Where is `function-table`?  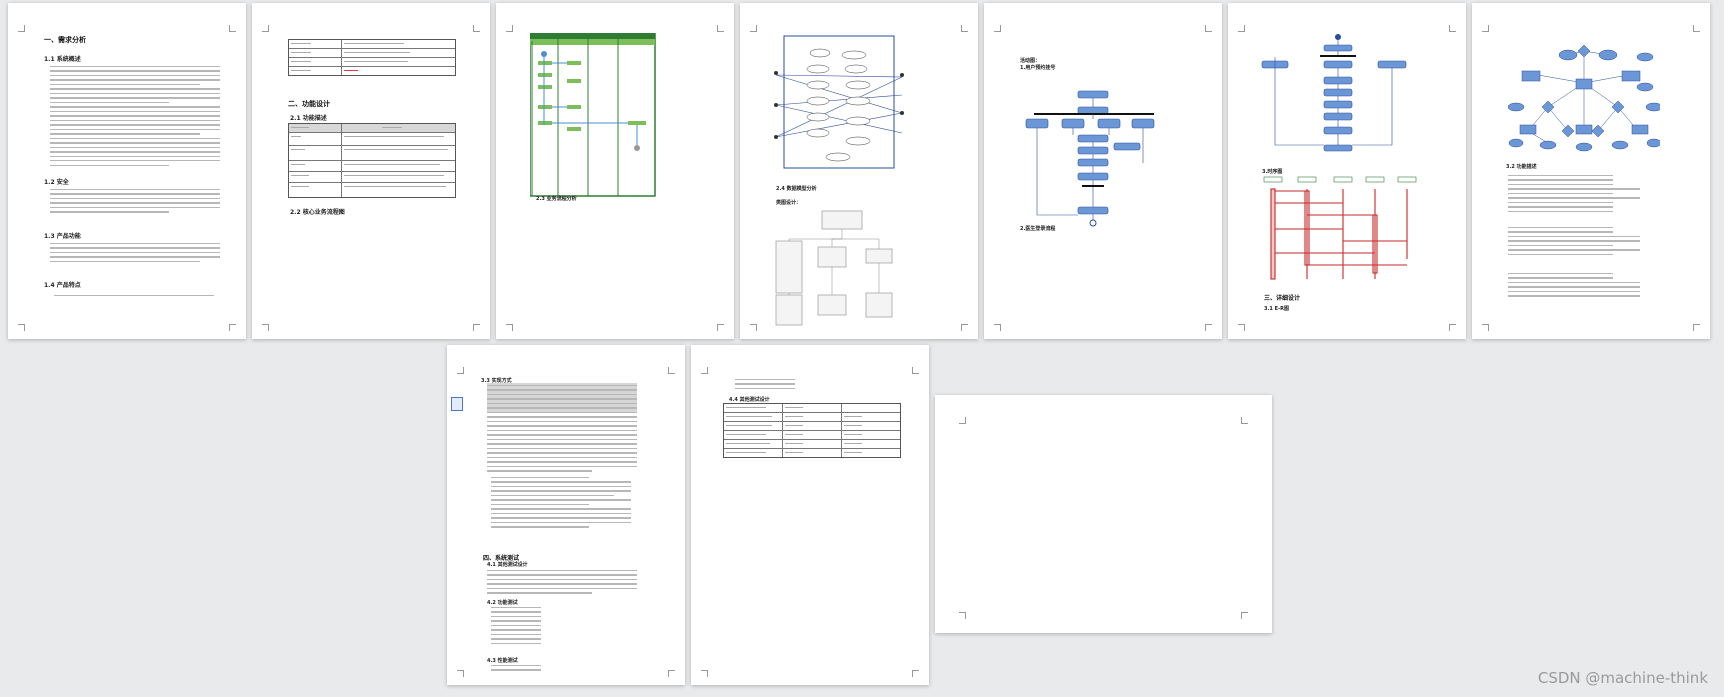
function-table is located at coordinates (372, 160).